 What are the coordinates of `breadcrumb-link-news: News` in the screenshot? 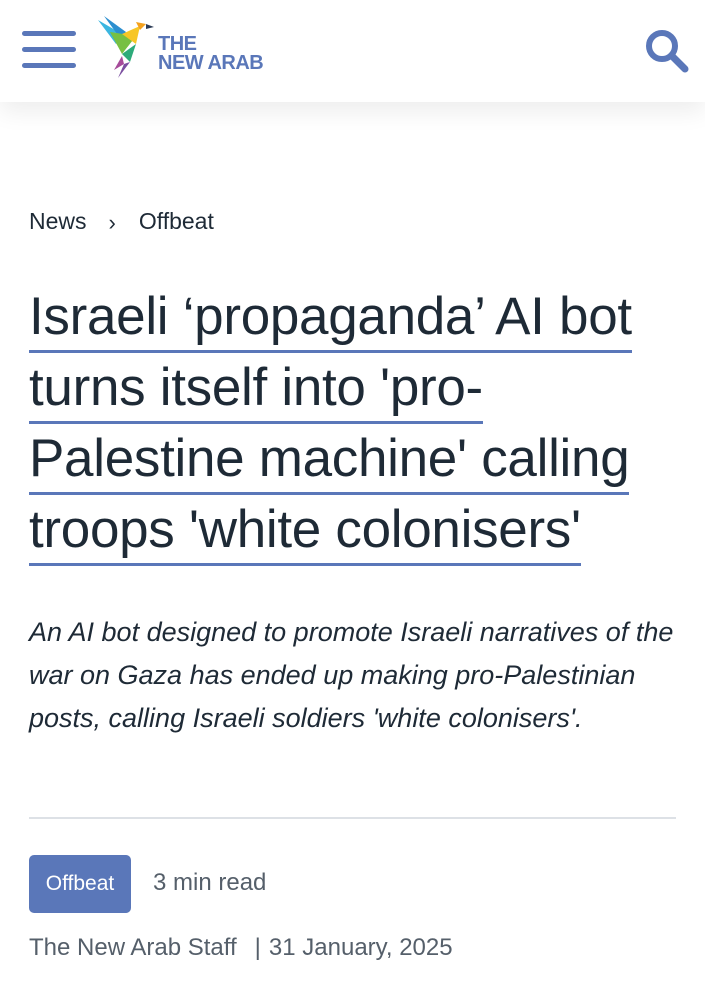 It's located at (58, 221).